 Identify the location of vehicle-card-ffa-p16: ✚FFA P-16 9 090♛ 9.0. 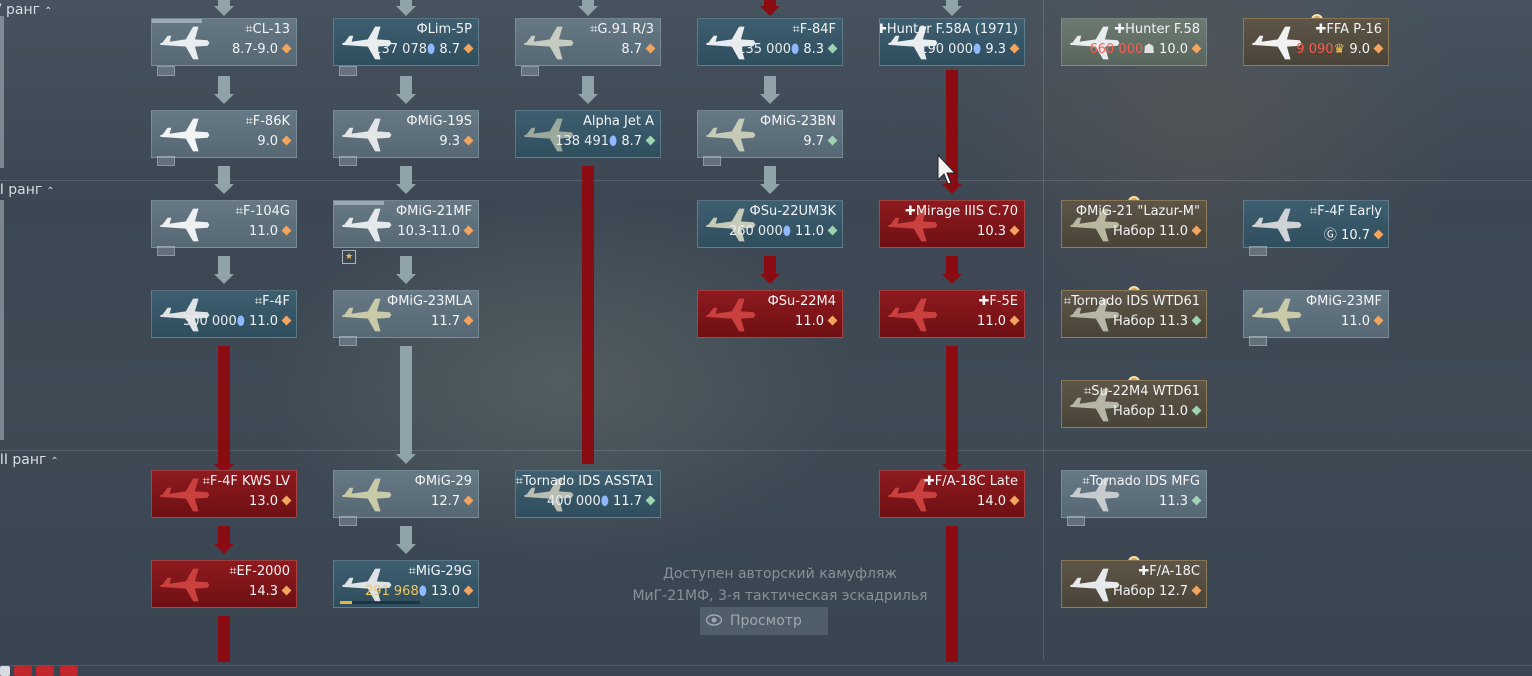
(1316, 42).